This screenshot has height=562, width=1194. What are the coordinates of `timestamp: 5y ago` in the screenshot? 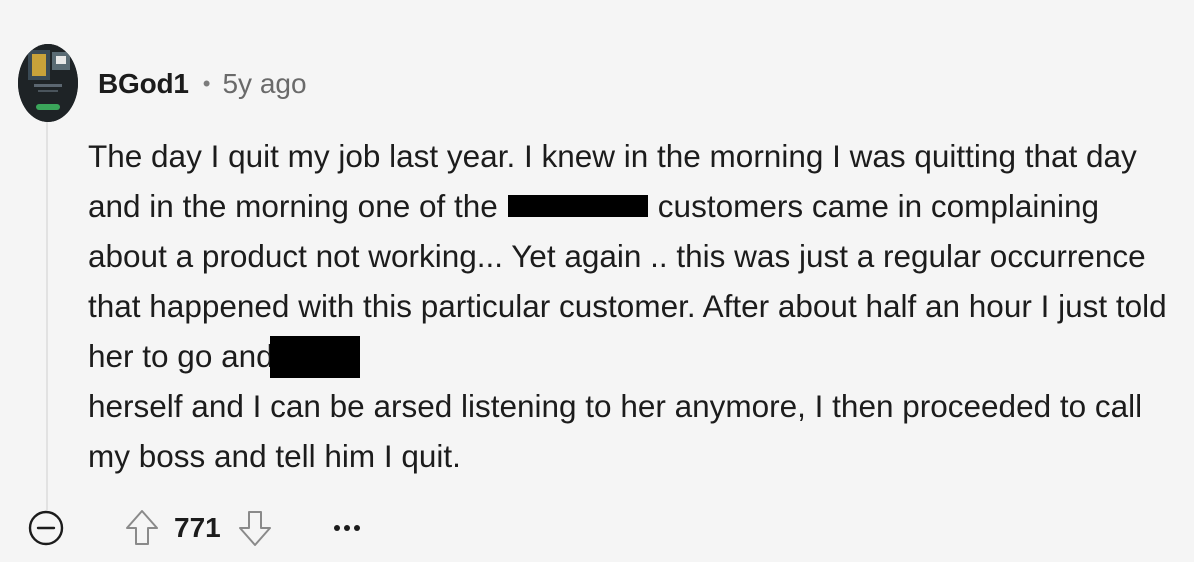 It's located at (264, 84).